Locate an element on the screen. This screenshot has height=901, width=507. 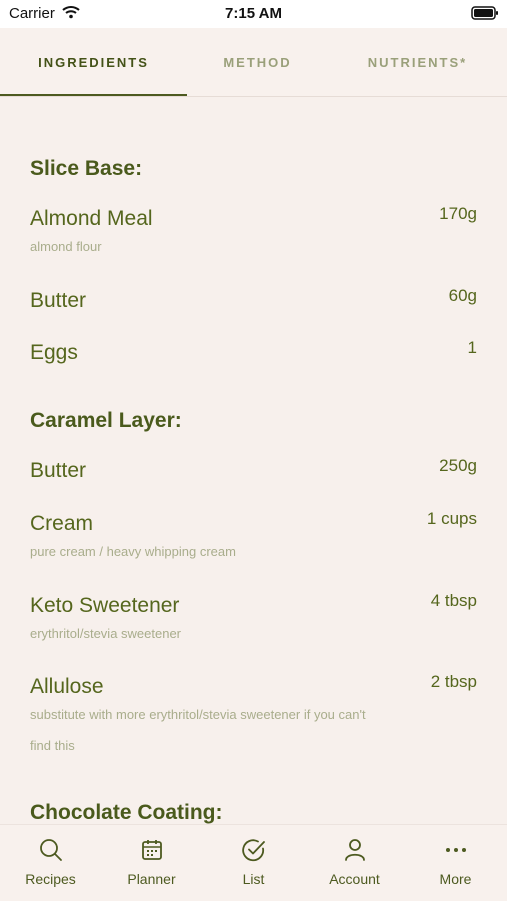
active-tab-indicator is located at coordinates (93, 95).